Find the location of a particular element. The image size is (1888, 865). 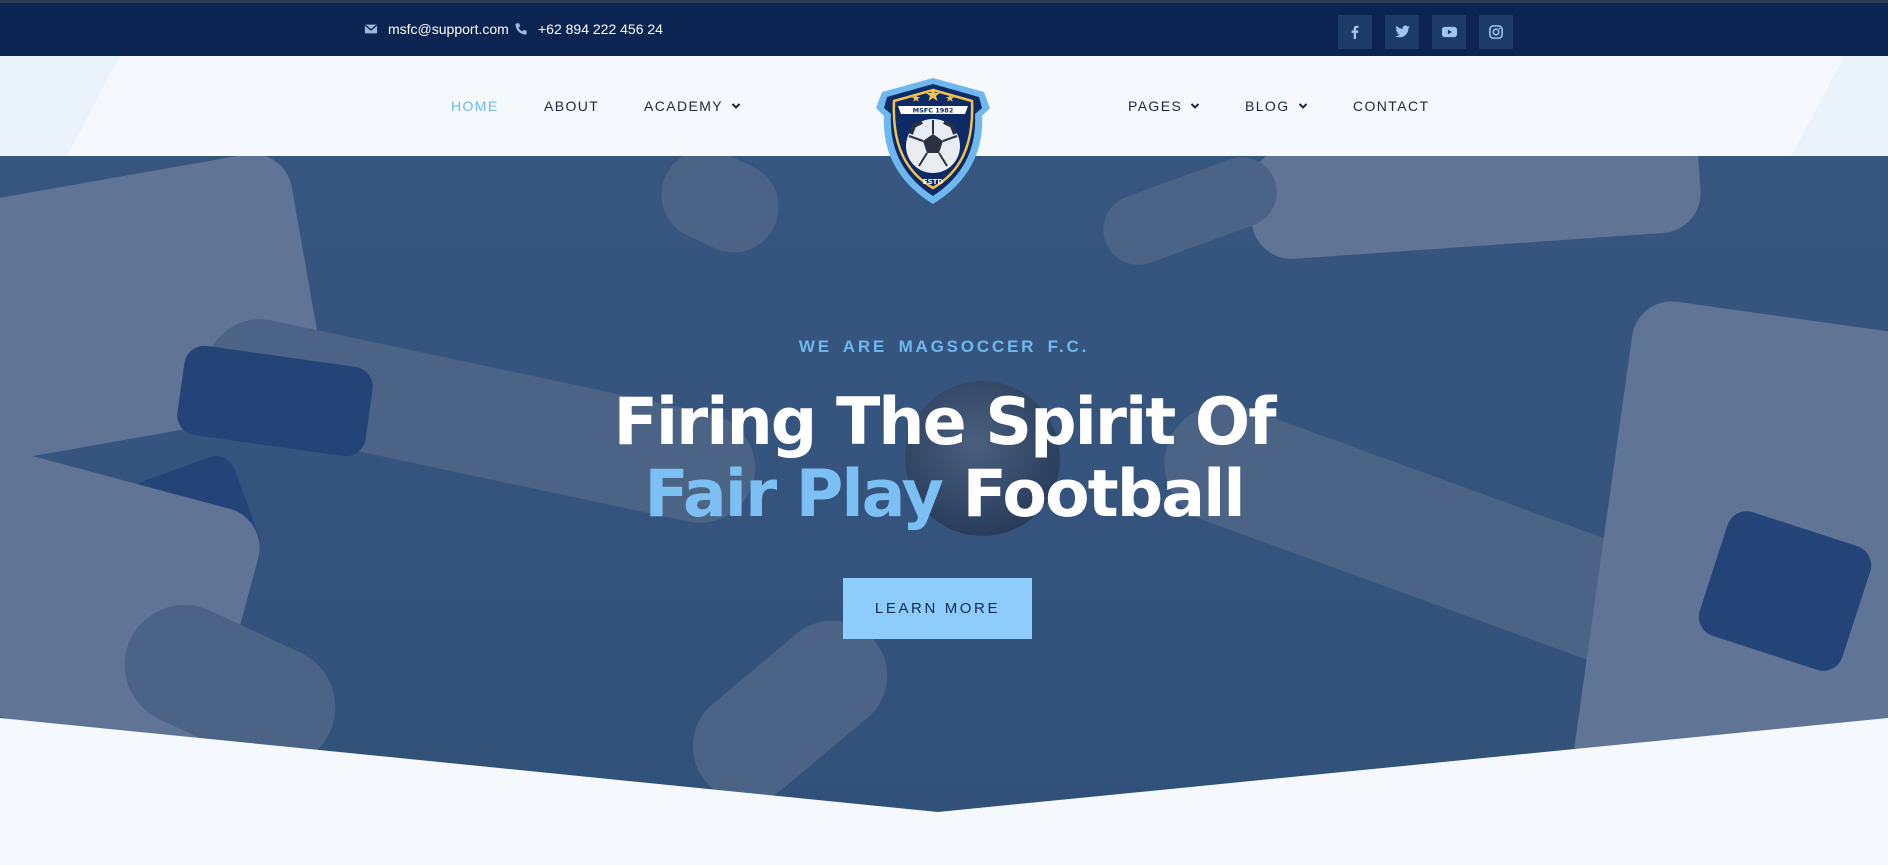

envelope-icon is located at coordinates (371, 29).